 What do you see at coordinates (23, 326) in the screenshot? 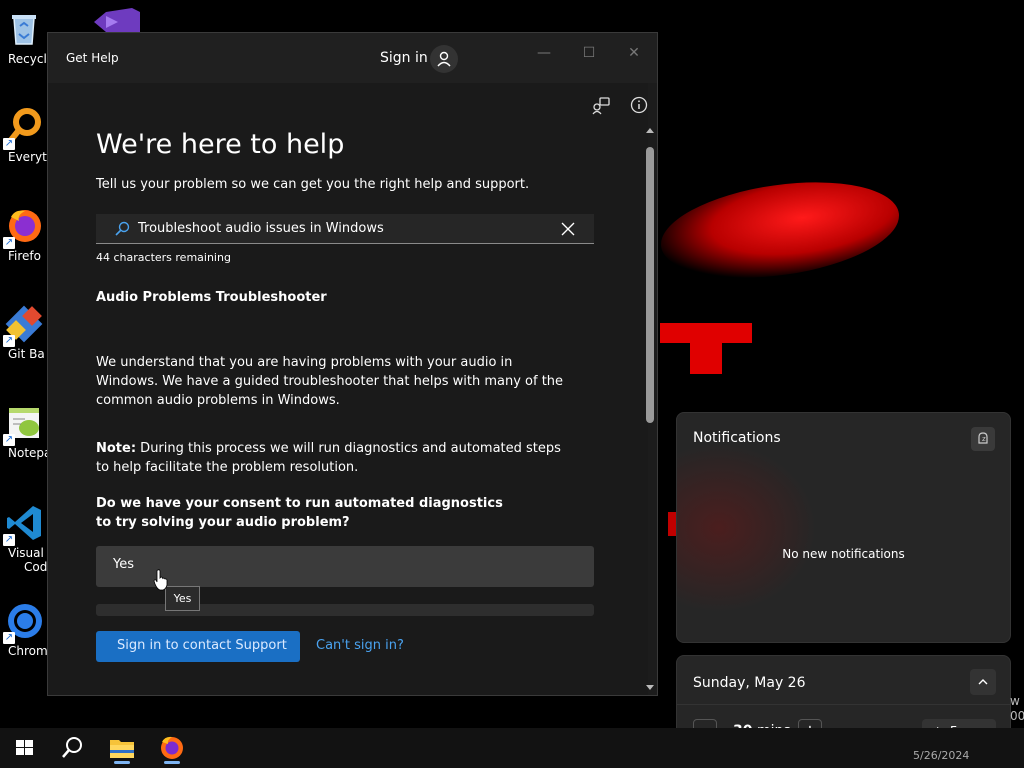
I see `git-bash-icon: ↗` at bounding box center [23, 326].